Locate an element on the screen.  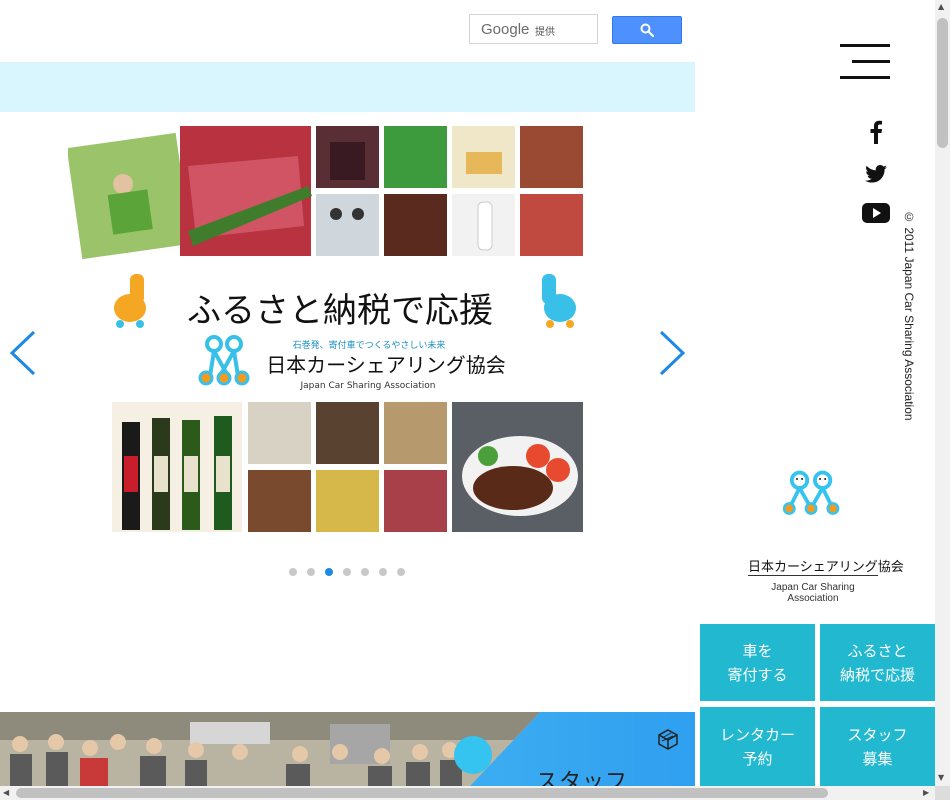
site-search: Google 提供 is located at coordinates (575, 29).